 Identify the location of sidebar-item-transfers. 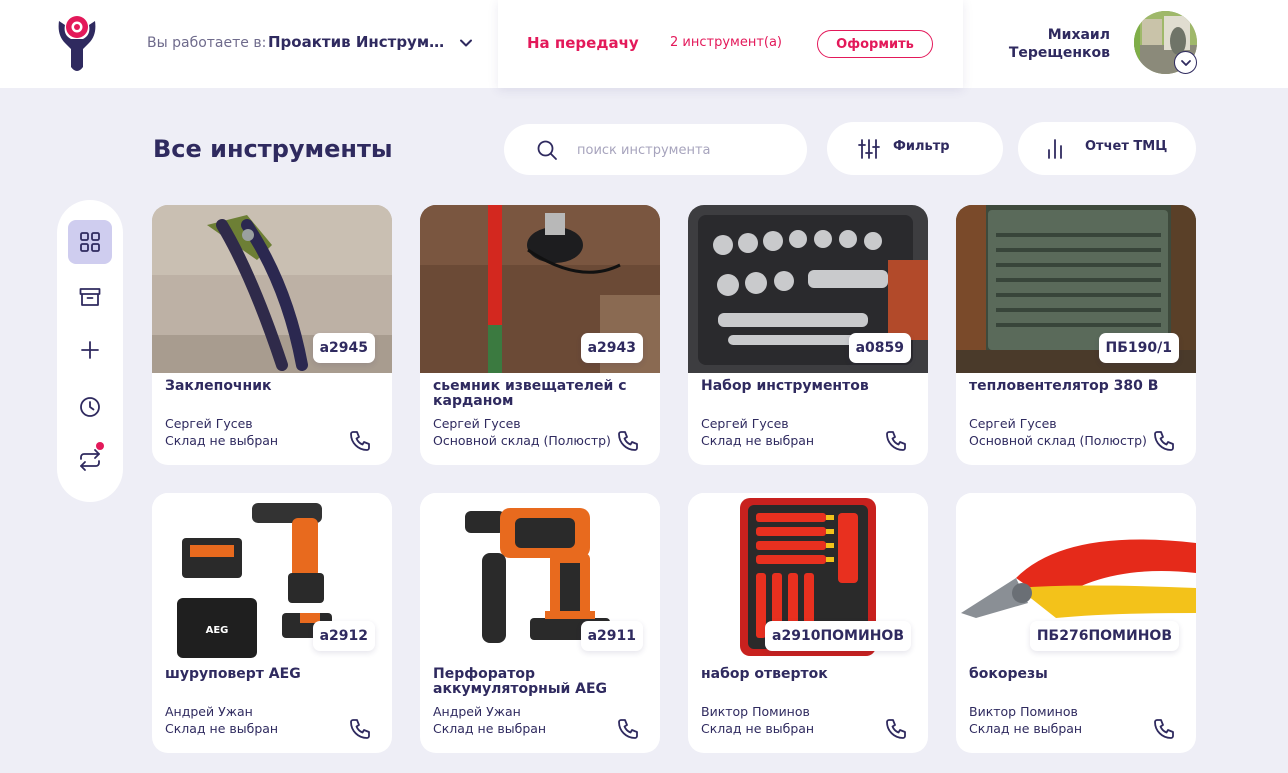
(90, 460).